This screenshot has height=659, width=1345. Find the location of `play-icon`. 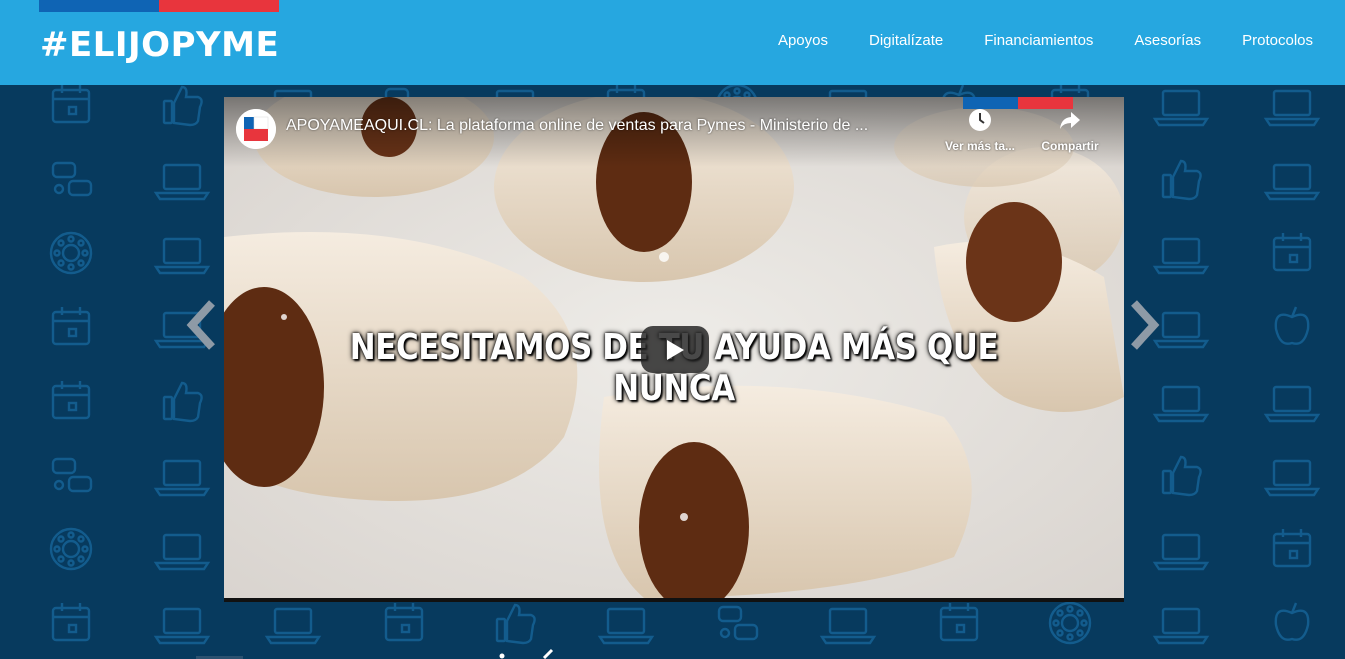

play-icon is located at coordinates (675, 349).